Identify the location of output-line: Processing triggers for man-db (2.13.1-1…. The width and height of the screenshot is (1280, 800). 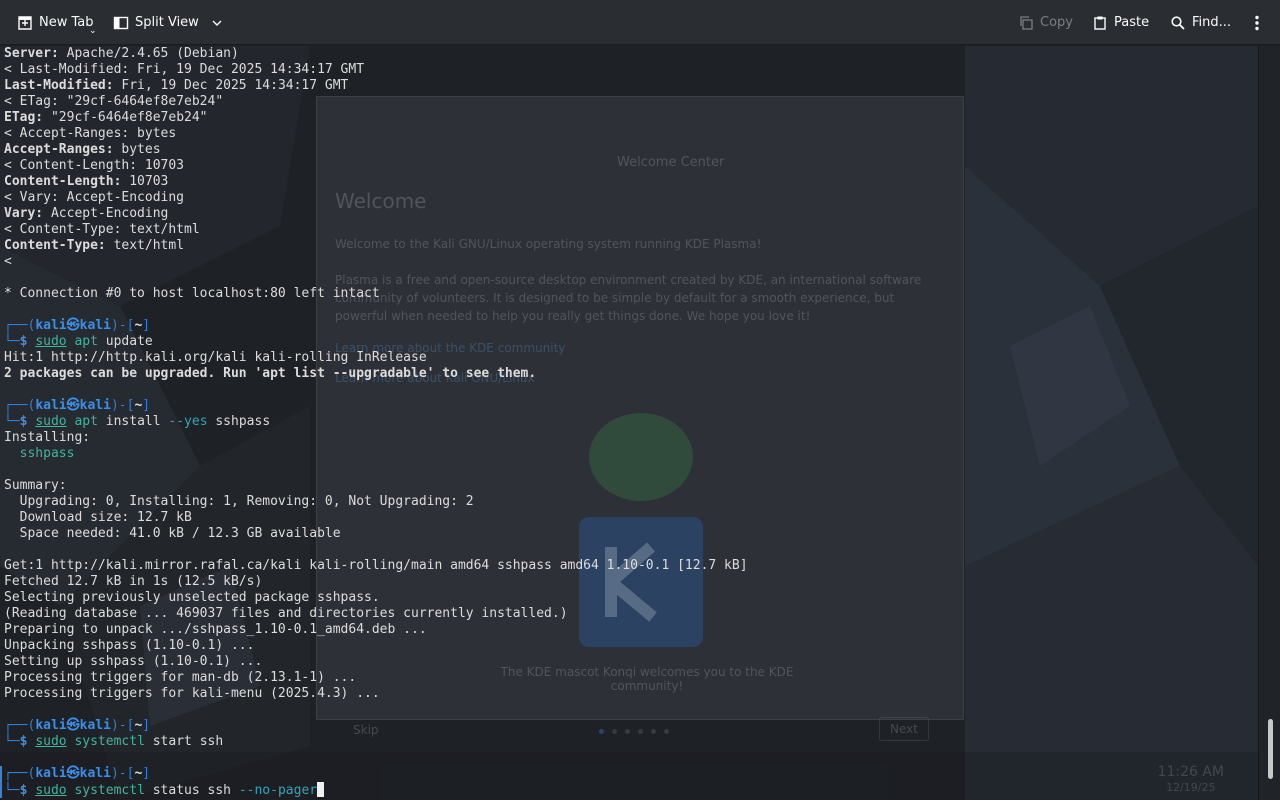
(376, 678).